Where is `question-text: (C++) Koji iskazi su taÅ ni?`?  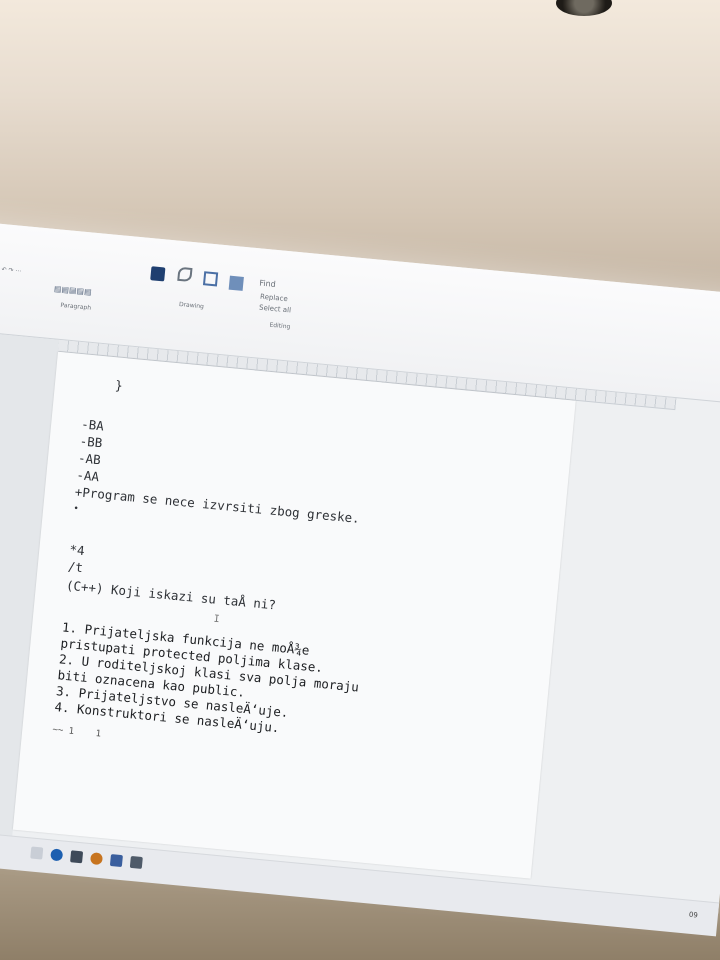 question-text: (C++) Koji iskazi su taÅ ni? is located at coordinates (171, 595).